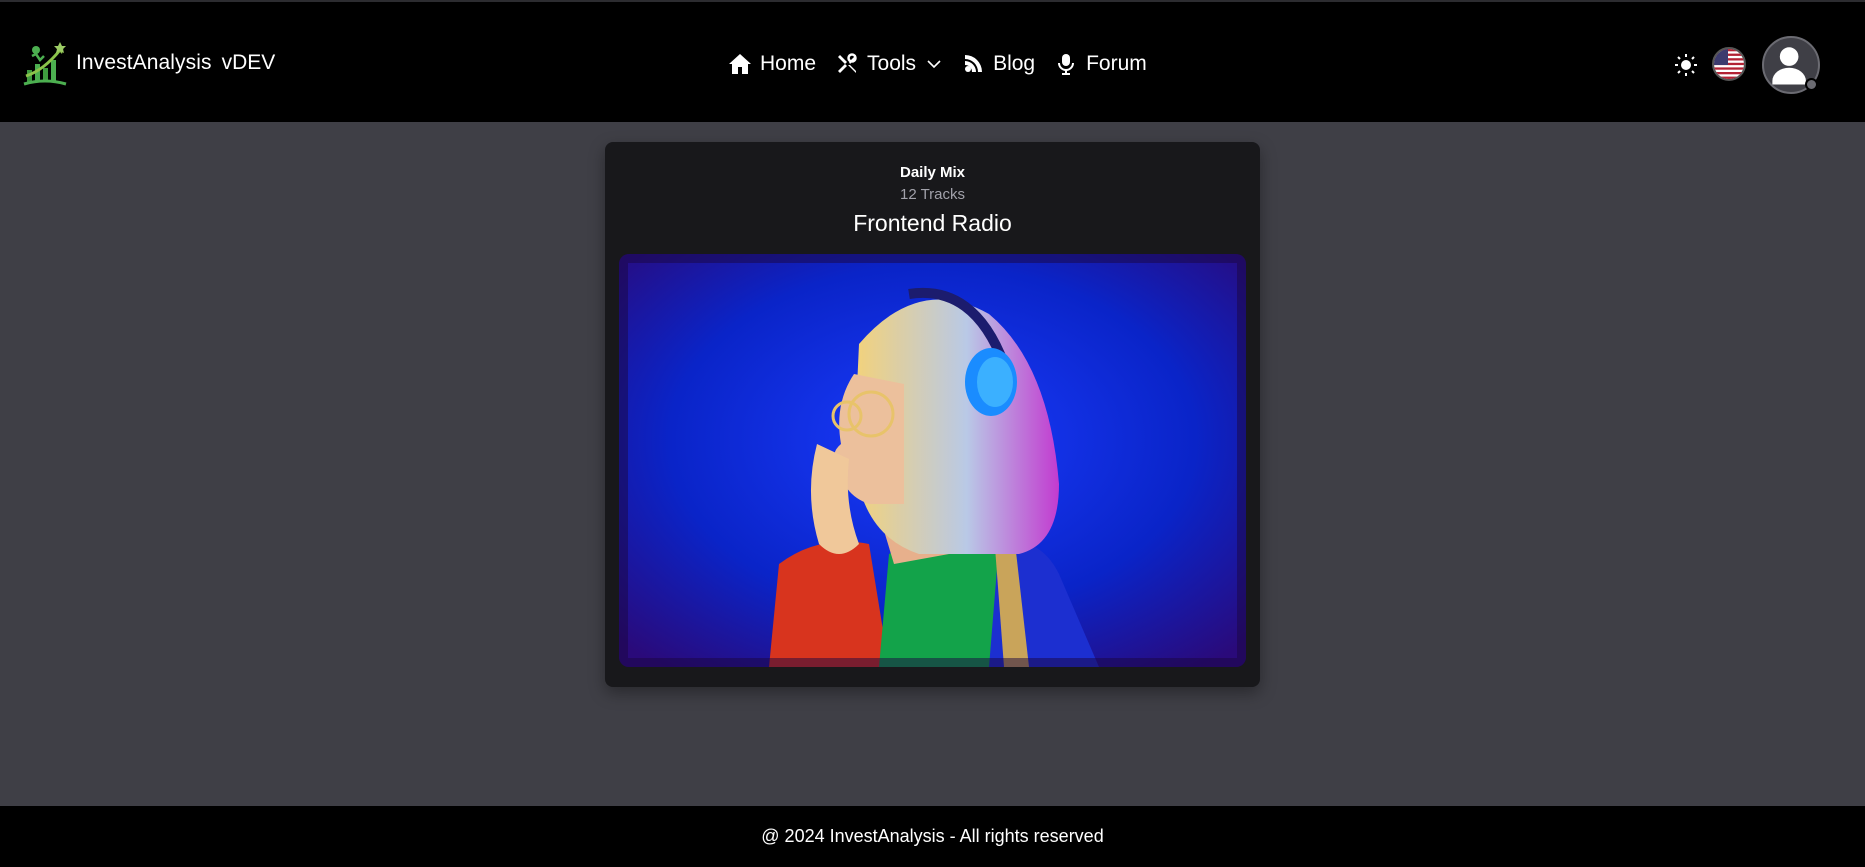  Describe the element at coordinates (932, 172) in the screenshot. I see `card-subtitle: Daily Mix` at that location.